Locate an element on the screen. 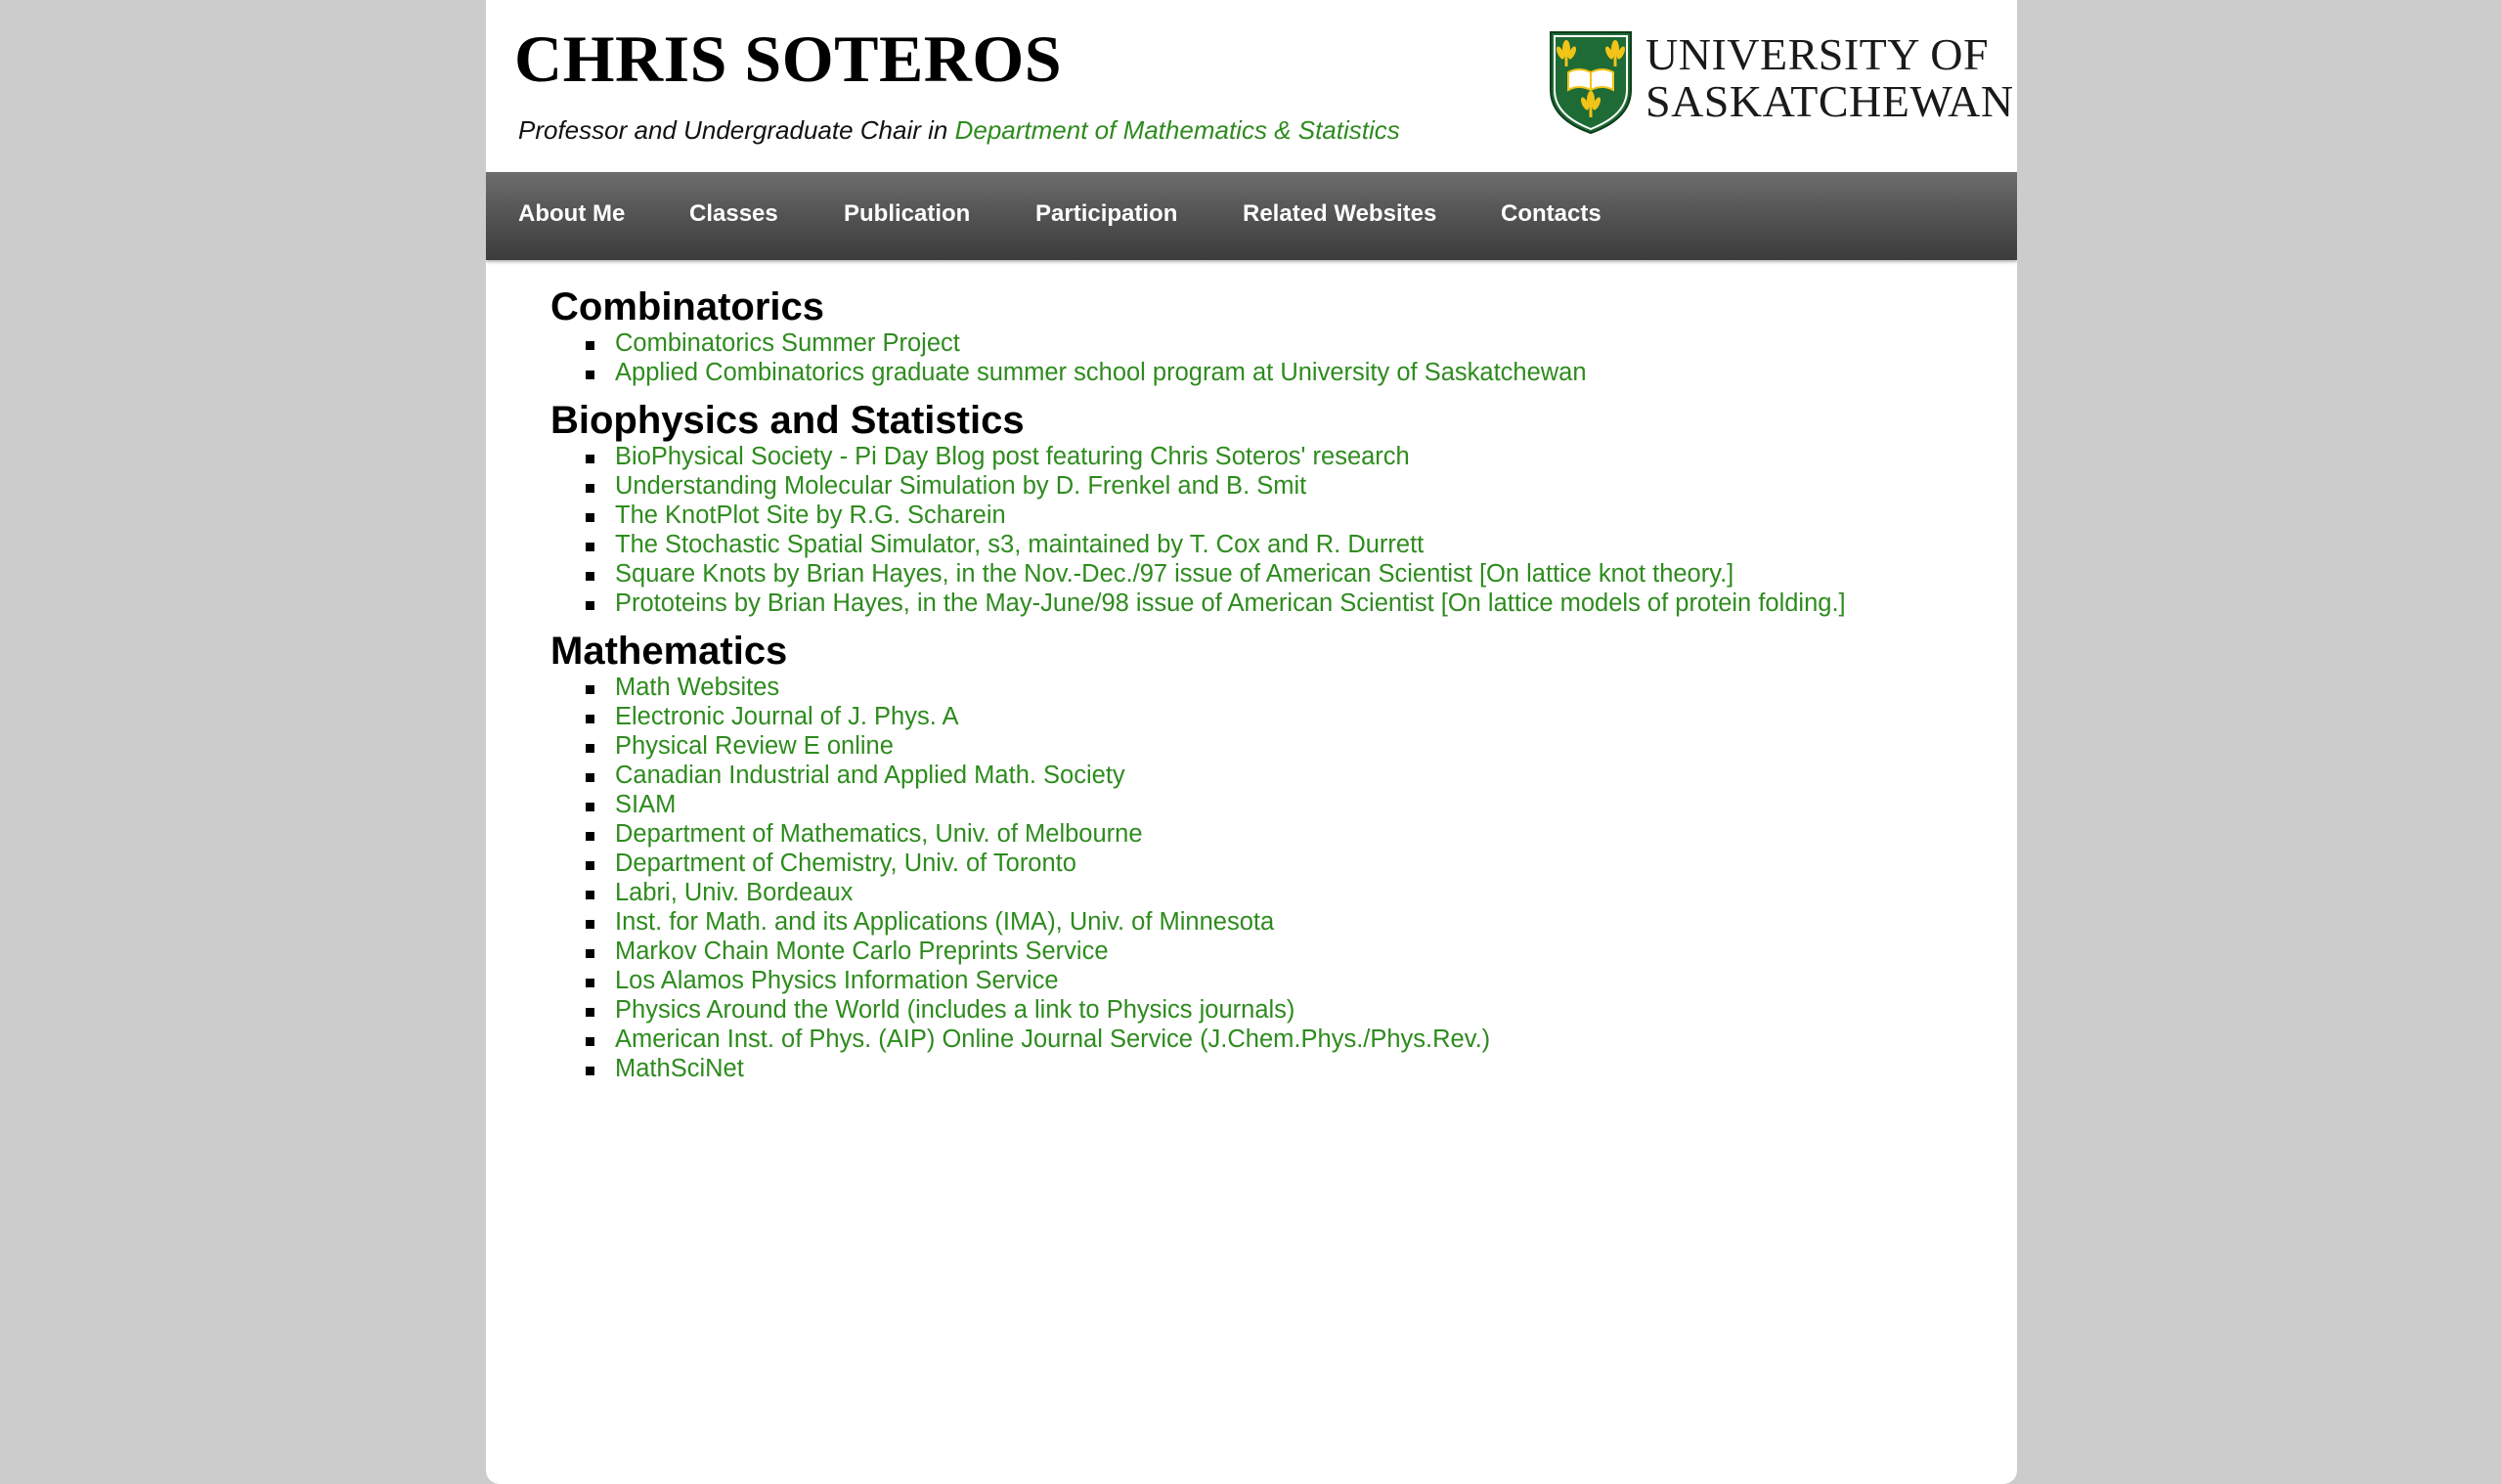 This screenshot has height=1484, width=2501. link: Electronic Journal of J. Phys. A is located at coordinates (787, 716).